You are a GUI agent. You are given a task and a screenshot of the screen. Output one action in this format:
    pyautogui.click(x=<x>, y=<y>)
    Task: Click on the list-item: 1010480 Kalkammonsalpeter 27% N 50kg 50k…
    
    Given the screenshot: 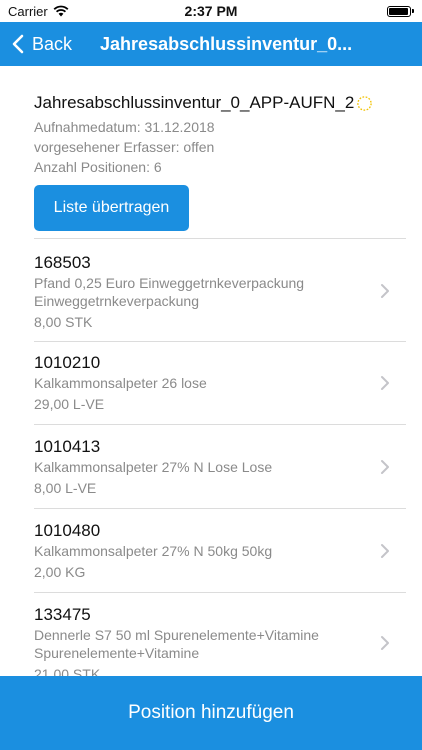 What is the action you would take?
    pyautogui.click(x=220, y=556)
    